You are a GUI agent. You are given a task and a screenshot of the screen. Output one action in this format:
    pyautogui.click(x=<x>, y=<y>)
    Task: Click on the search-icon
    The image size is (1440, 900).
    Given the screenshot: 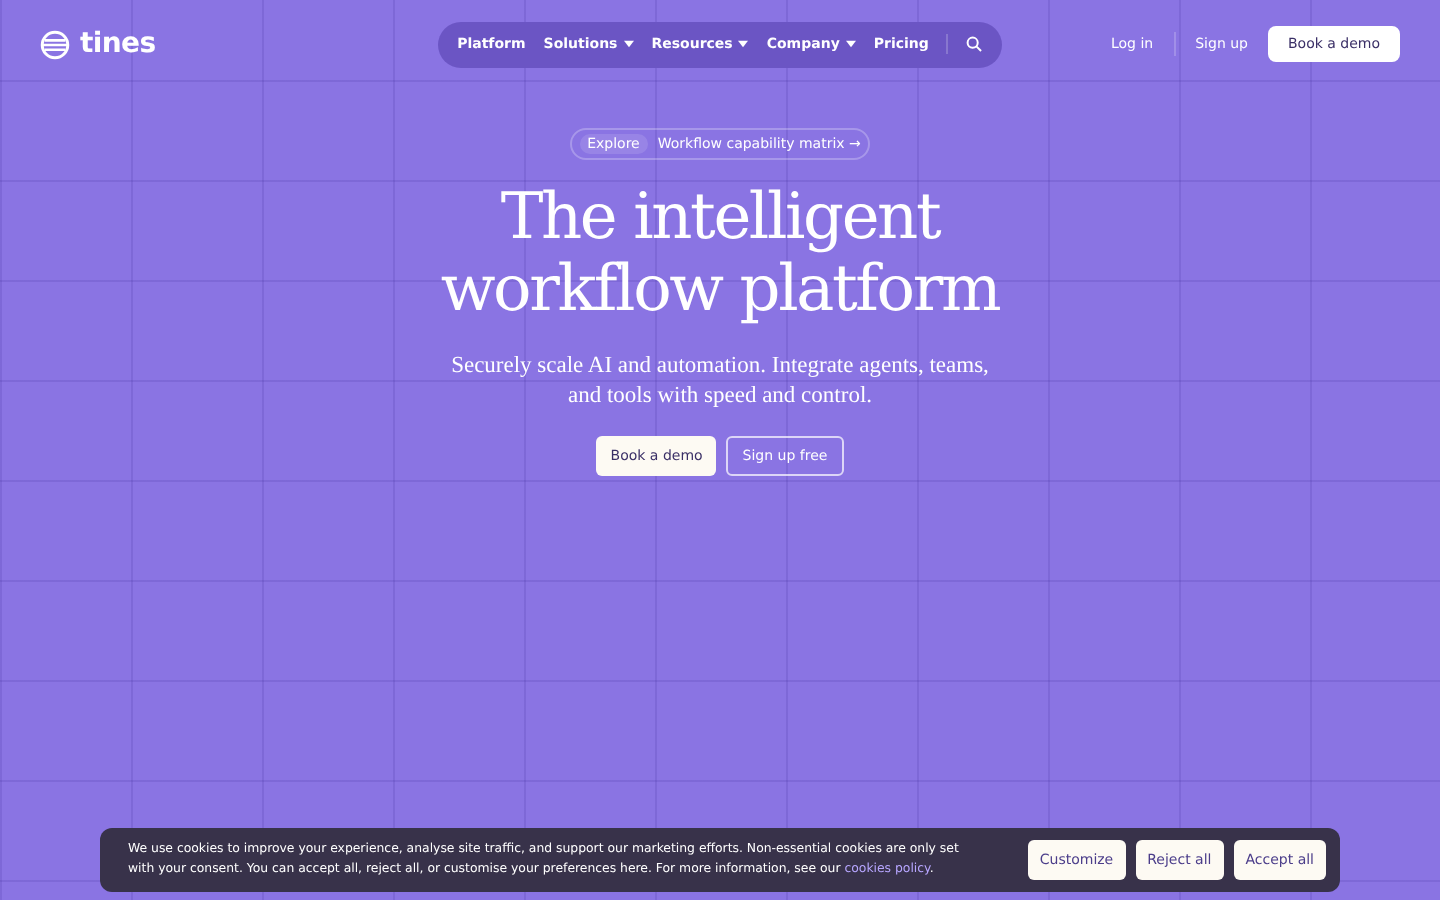 What is the action you would take?
    pyautogui.click(x=974, y=44)
    